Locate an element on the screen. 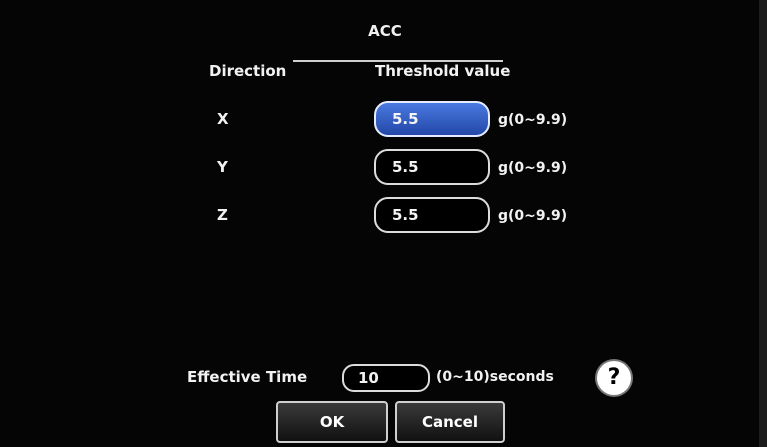 The image size is (767, 447). axis-y-unit: g(0~9.9) is located at coordinates (533, 168).